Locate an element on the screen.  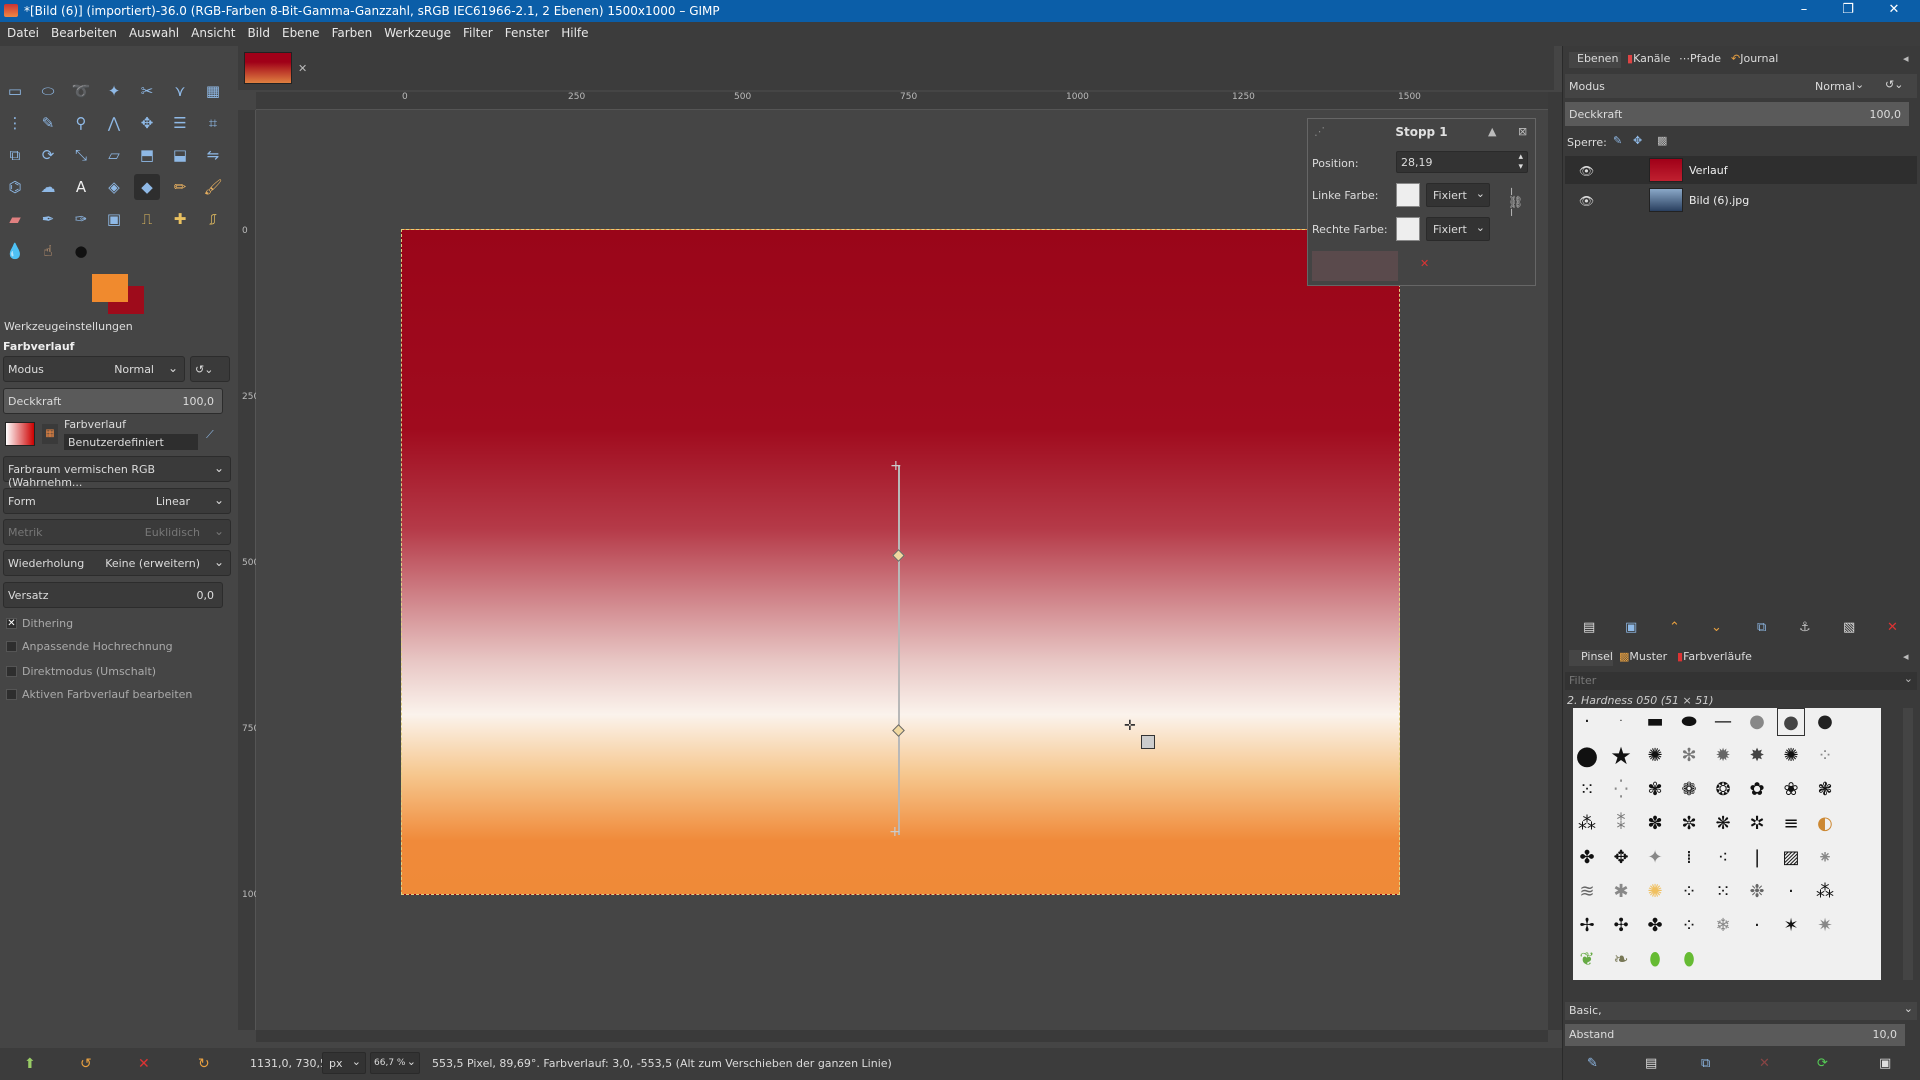
tab-ebenen: Ebenen is located at coordinates (1595, 60).